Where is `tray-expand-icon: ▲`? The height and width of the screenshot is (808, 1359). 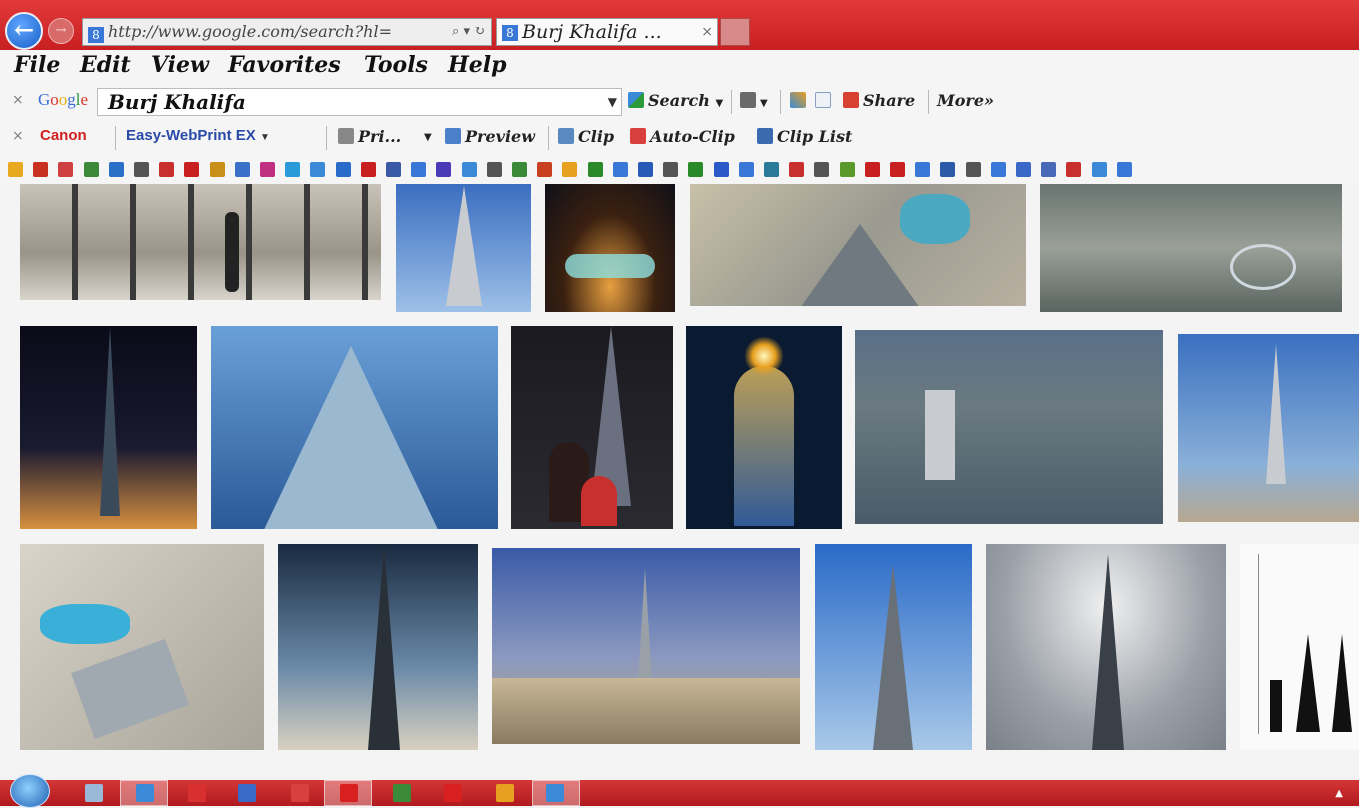 tray-expand-icon: ▲ is located at coordinates (1339, 793).